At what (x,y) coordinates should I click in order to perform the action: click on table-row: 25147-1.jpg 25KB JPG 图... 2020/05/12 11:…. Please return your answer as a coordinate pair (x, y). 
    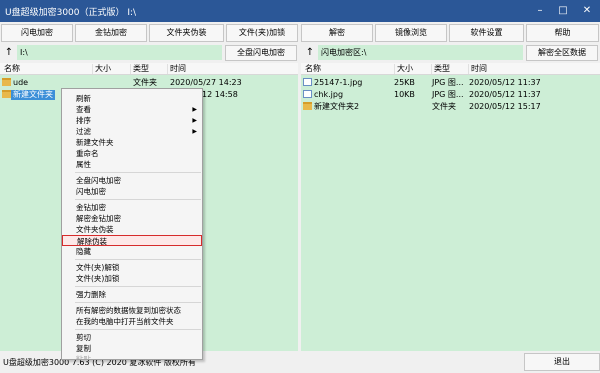
    Looking at the image, I should click on (450, 83).